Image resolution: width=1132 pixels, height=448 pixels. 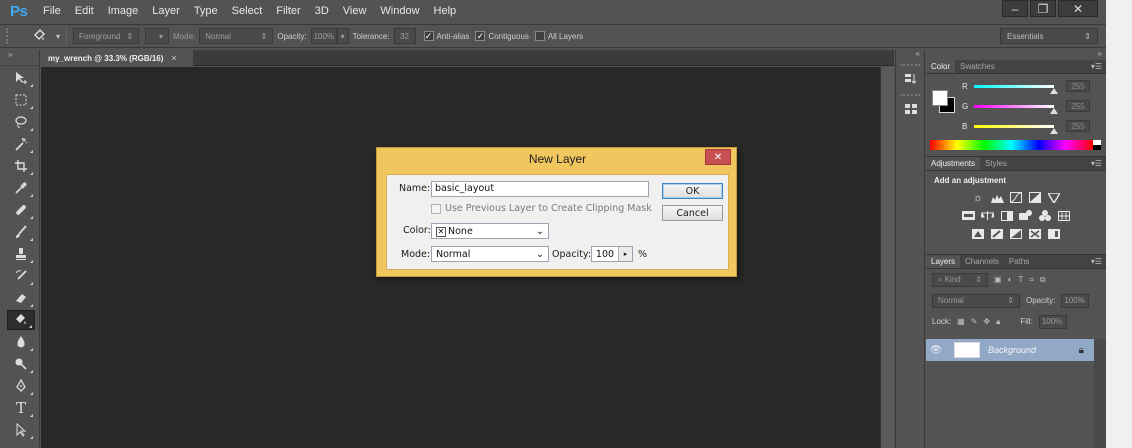 What do you see at coordinates (1016, 89) in the screenshot?
I see `red-slider-track` at bounding box center [1016, 89].